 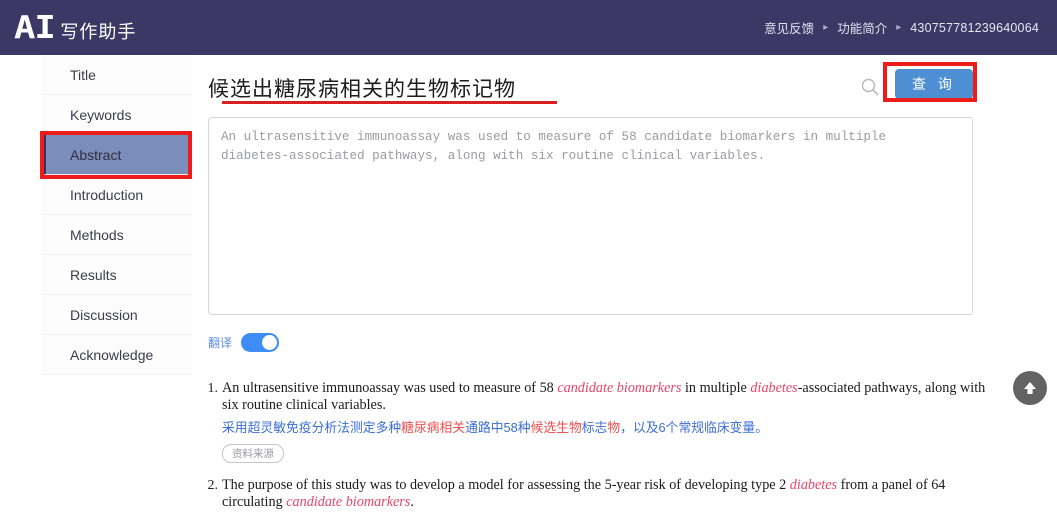 I want to click on scroll-to-top-button, so click(x=1030, y=388).